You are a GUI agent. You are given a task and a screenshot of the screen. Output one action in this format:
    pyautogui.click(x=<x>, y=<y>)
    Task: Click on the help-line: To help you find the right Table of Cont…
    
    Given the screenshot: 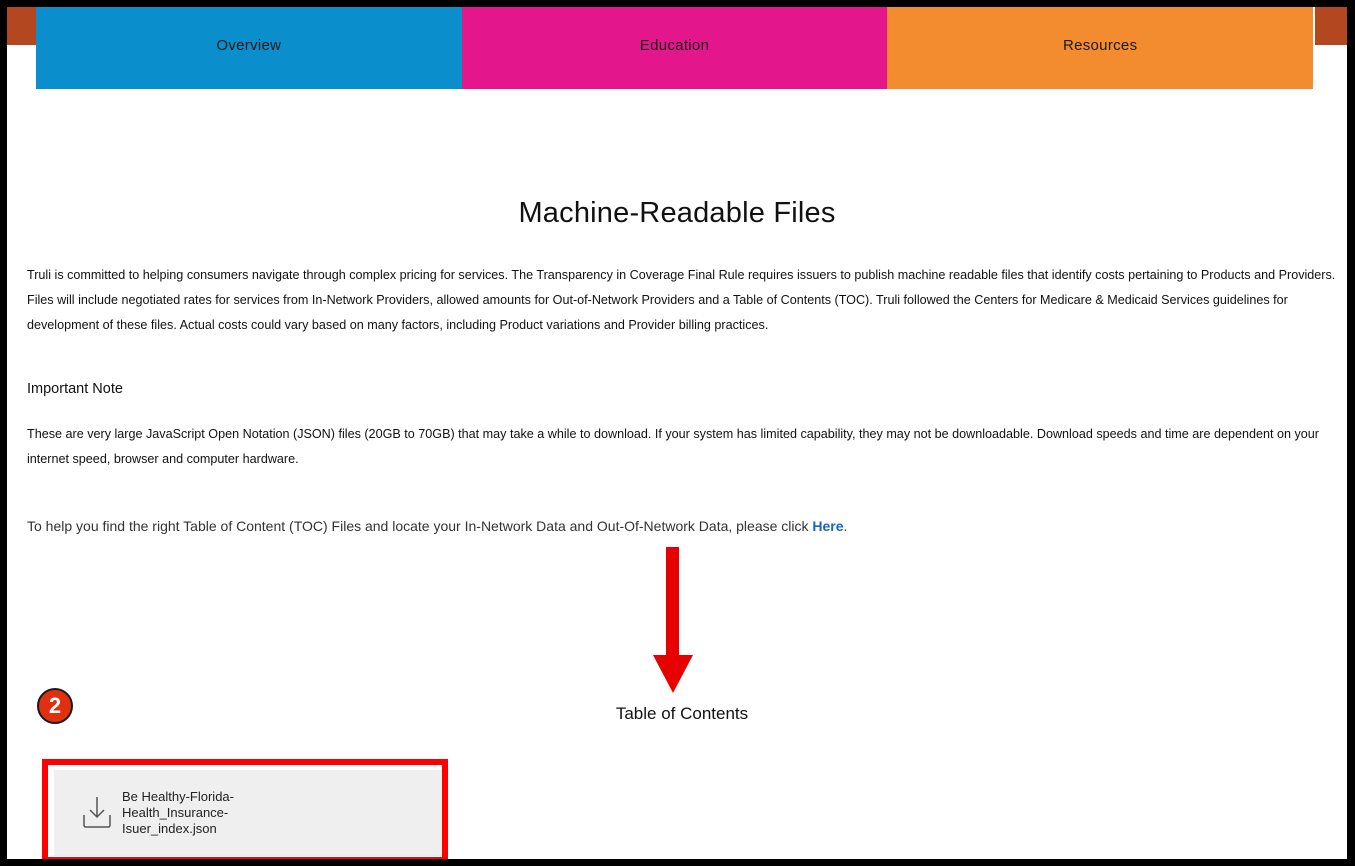 What is the action you would take?
    pyautogui.click(x=437, y=526)
    